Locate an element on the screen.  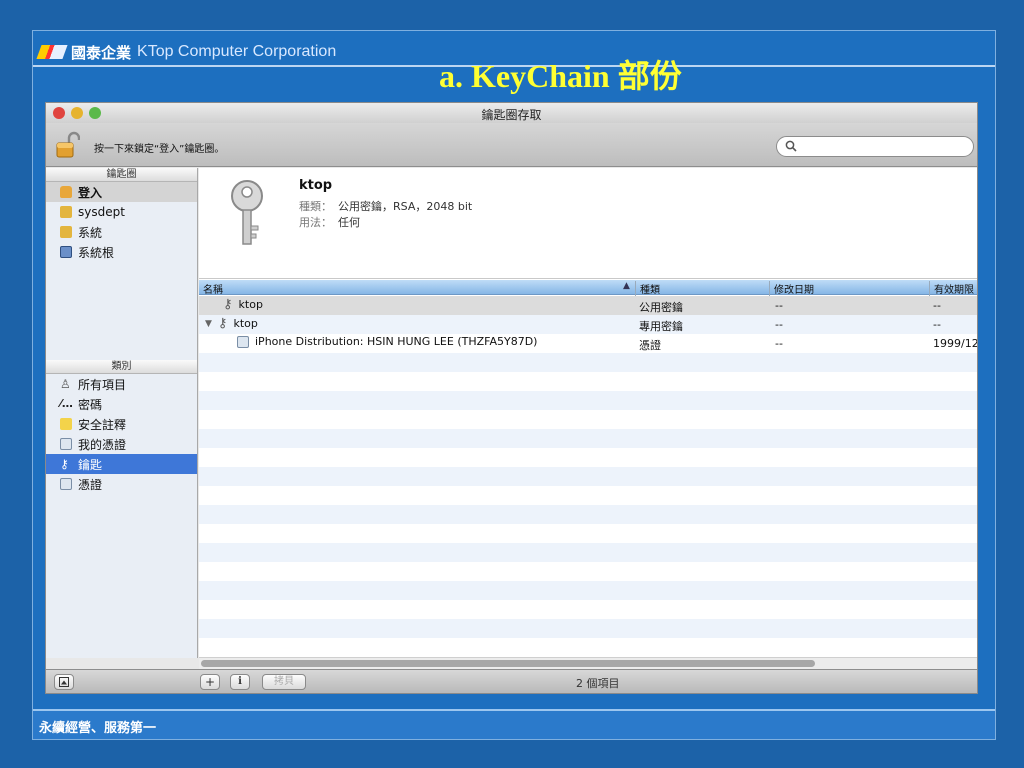
detail-use-row: 用法： 任何 is located at coordinates (329, 222).